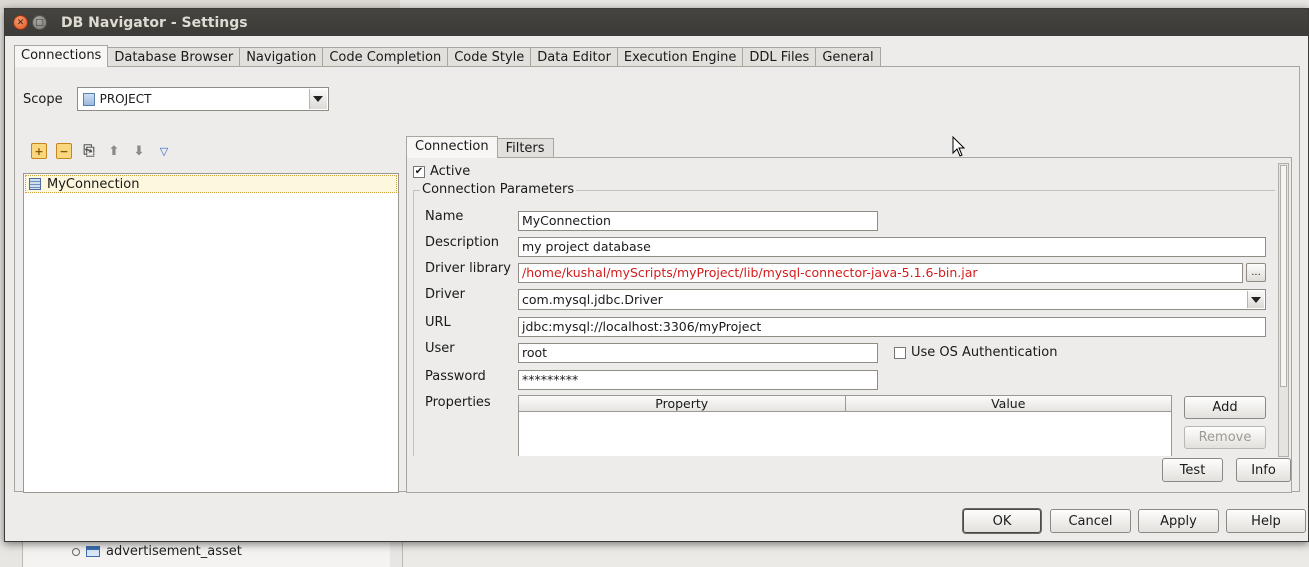  I want to click on database-icon, so click(35, 184).